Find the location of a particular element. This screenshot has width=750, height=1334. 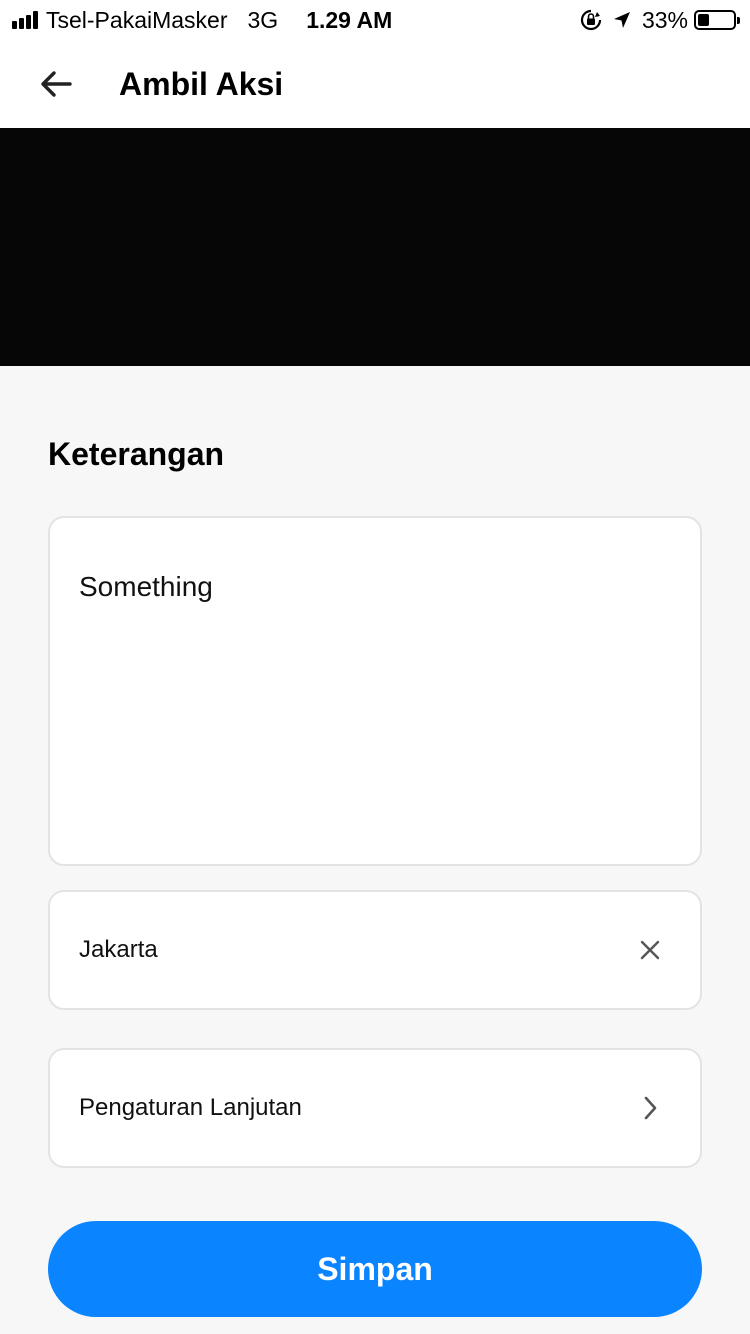

orientation-lock-icon is located at coordinates (591, 20).